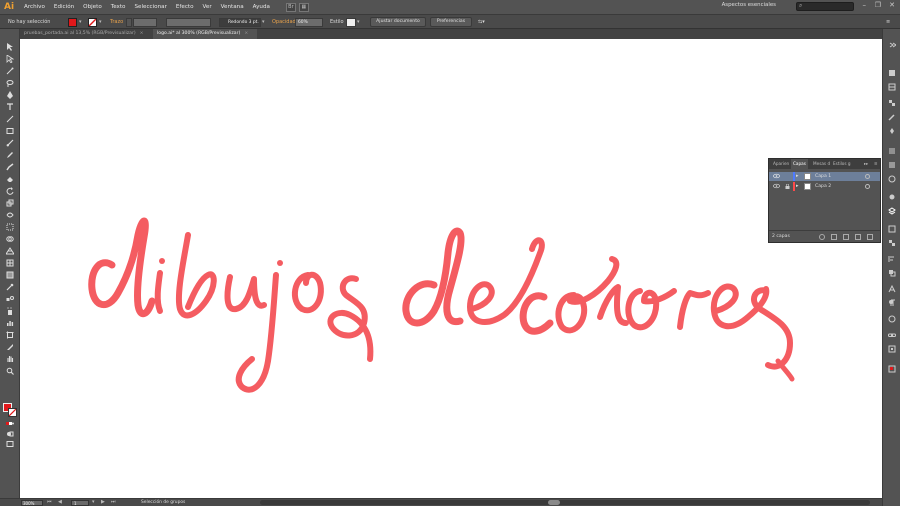 The image size is (900, 506). Describe the element at coordinates (866, 164) in the screenshot. I see `panel-menu-icon: ▸▸` at that location.